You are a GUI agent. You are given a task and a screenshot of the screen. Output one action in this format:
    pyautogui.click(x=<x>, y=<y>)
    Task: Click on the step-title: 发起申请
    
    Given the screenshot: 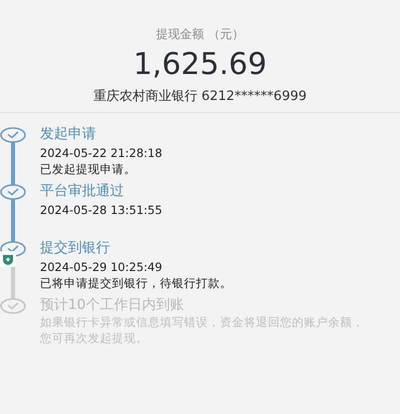 What is the action you would take?
    pyautogui.click(x=68, y=134)
    